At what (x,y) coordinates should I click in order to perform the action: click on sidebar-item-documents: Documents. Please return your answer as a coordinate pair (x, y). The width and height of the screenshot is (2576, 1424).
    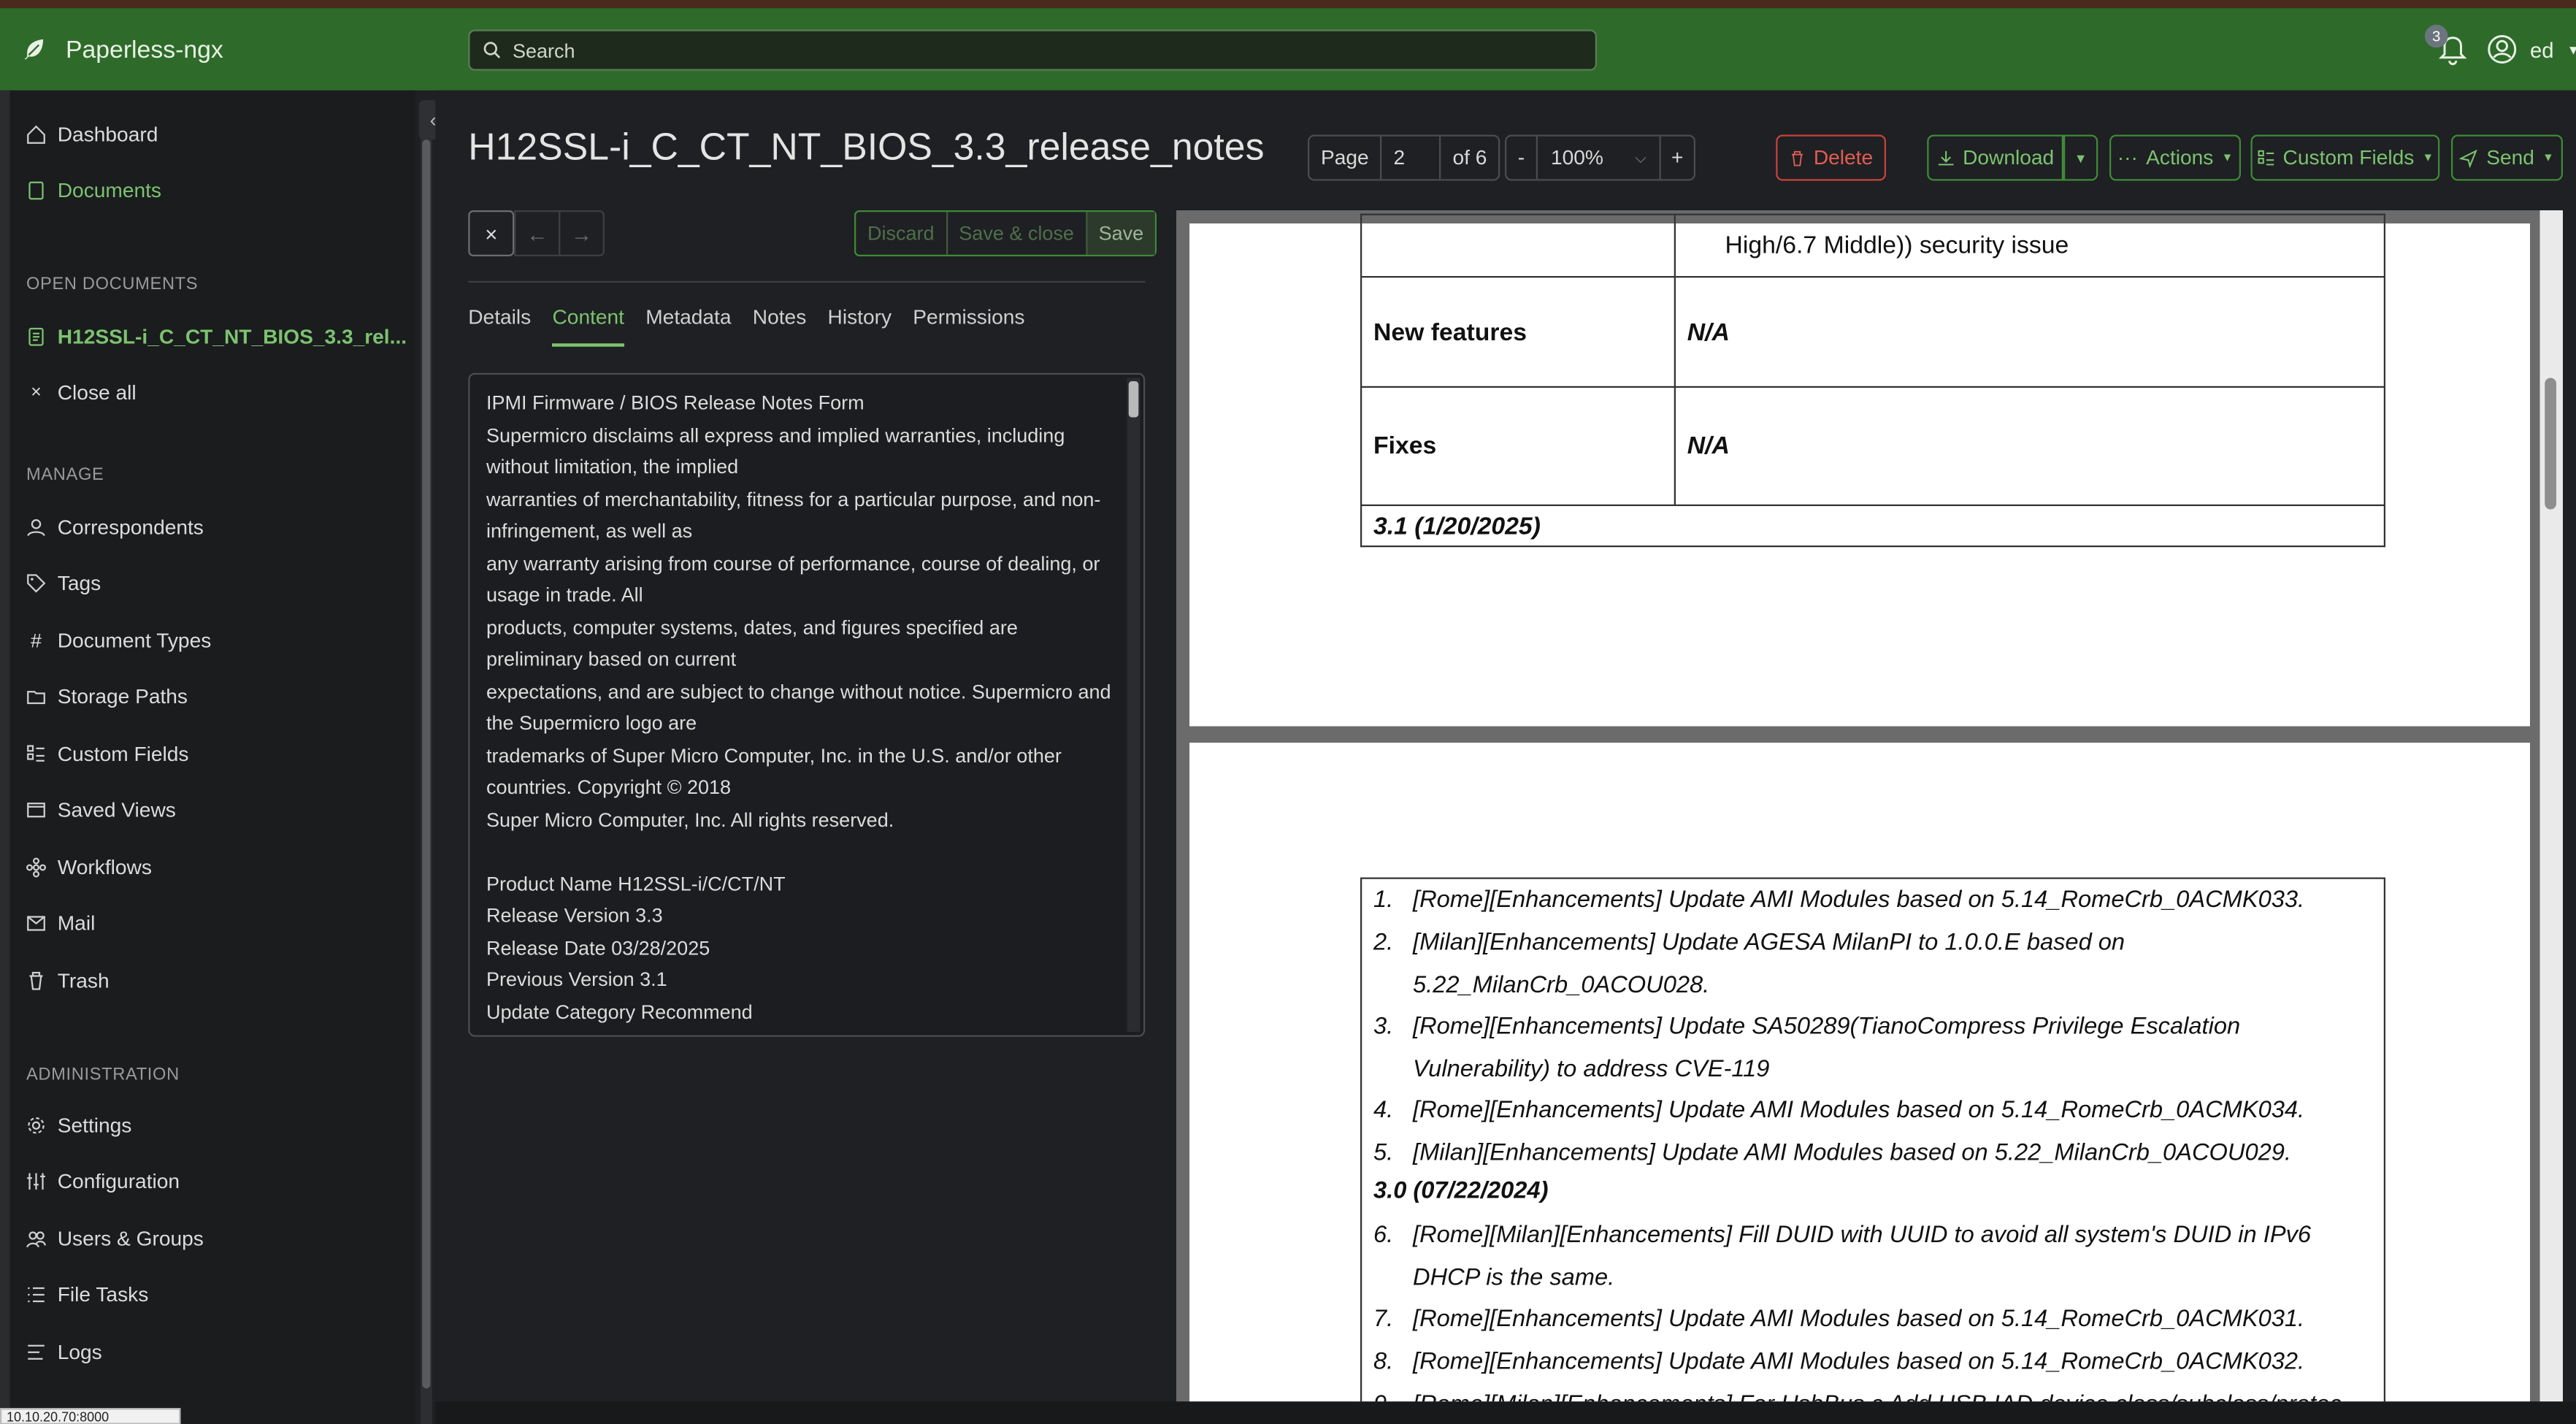
    Looking at the image, I should click on (93, 191).